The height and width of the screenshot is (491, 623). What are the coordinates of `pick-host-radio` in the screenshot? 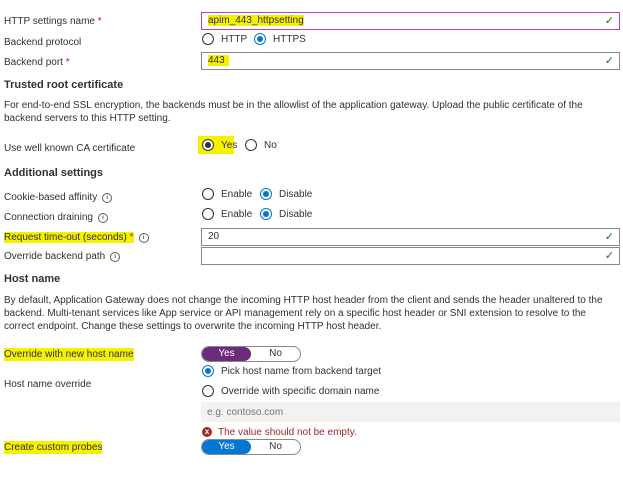 It's located at (208, 371).